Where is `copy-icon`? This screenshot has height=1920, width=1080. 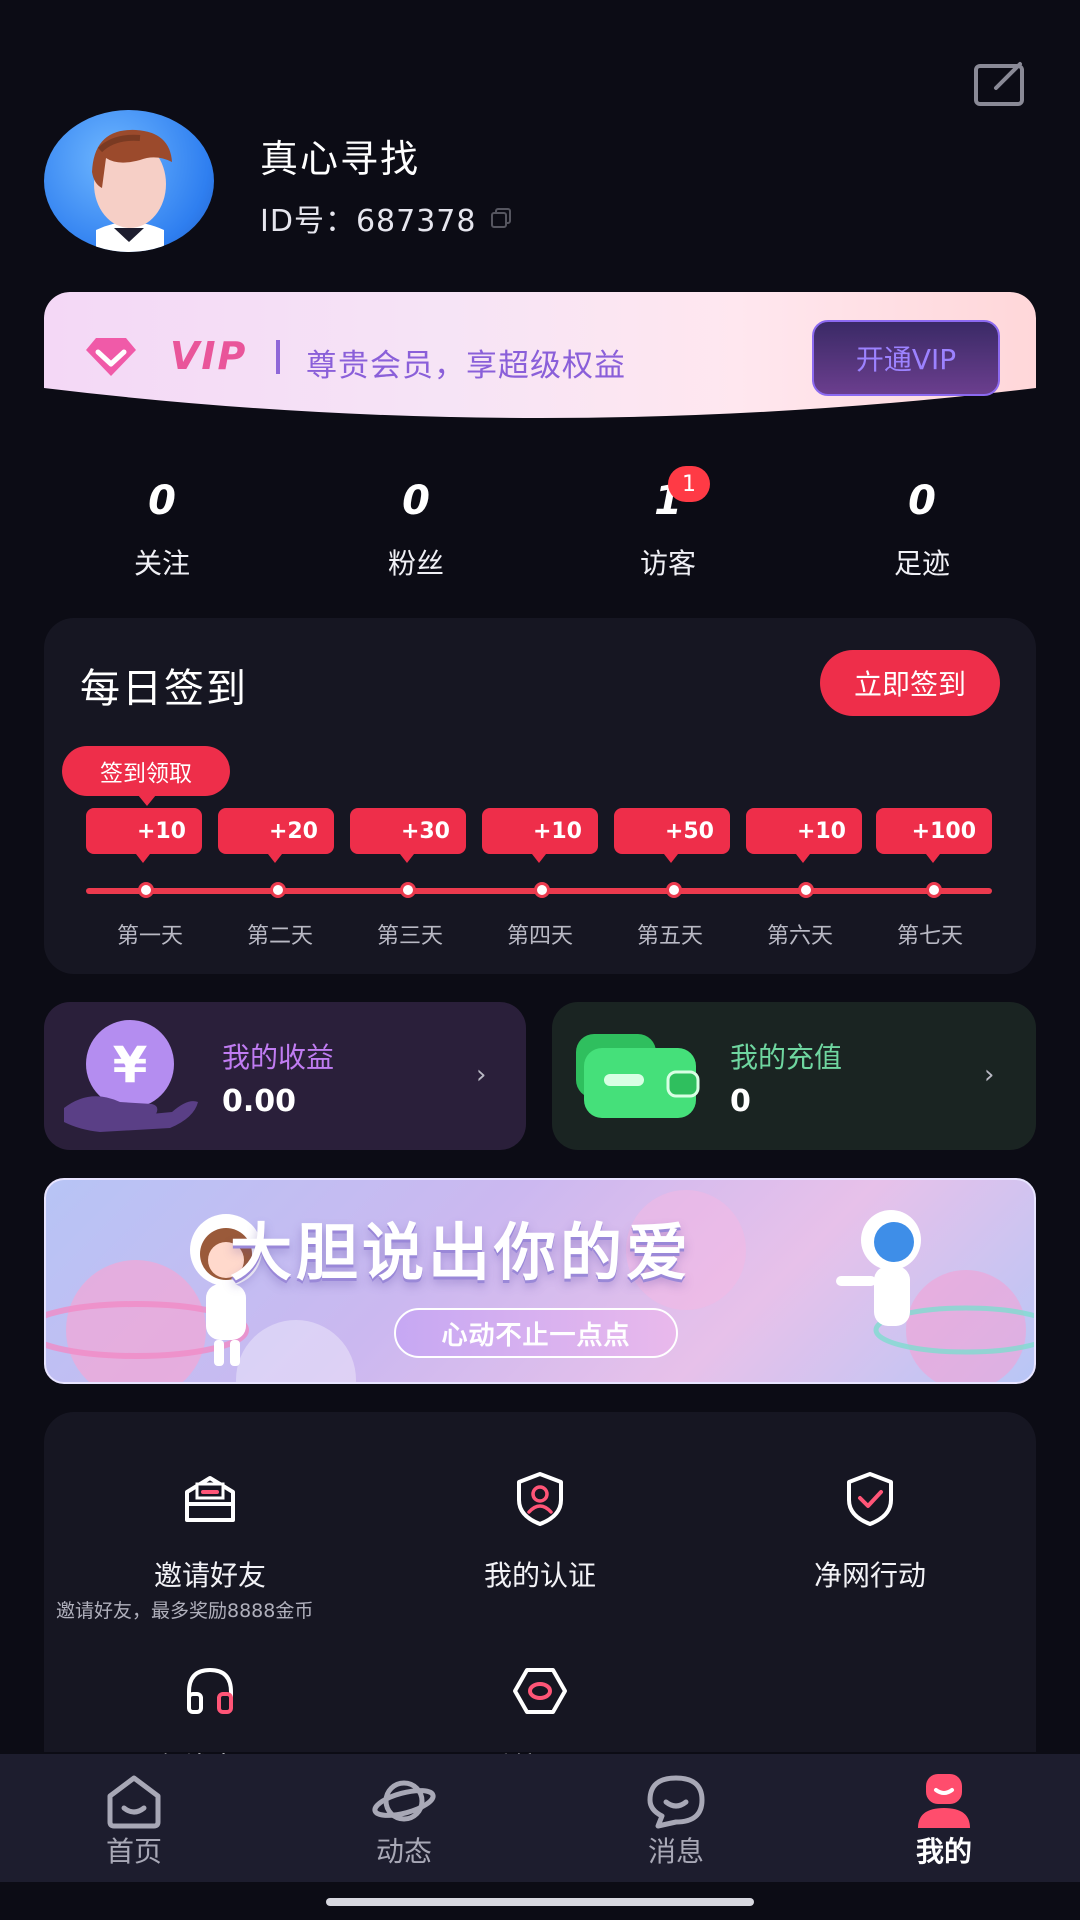 copy-icon is located at coordinates (501, 218).